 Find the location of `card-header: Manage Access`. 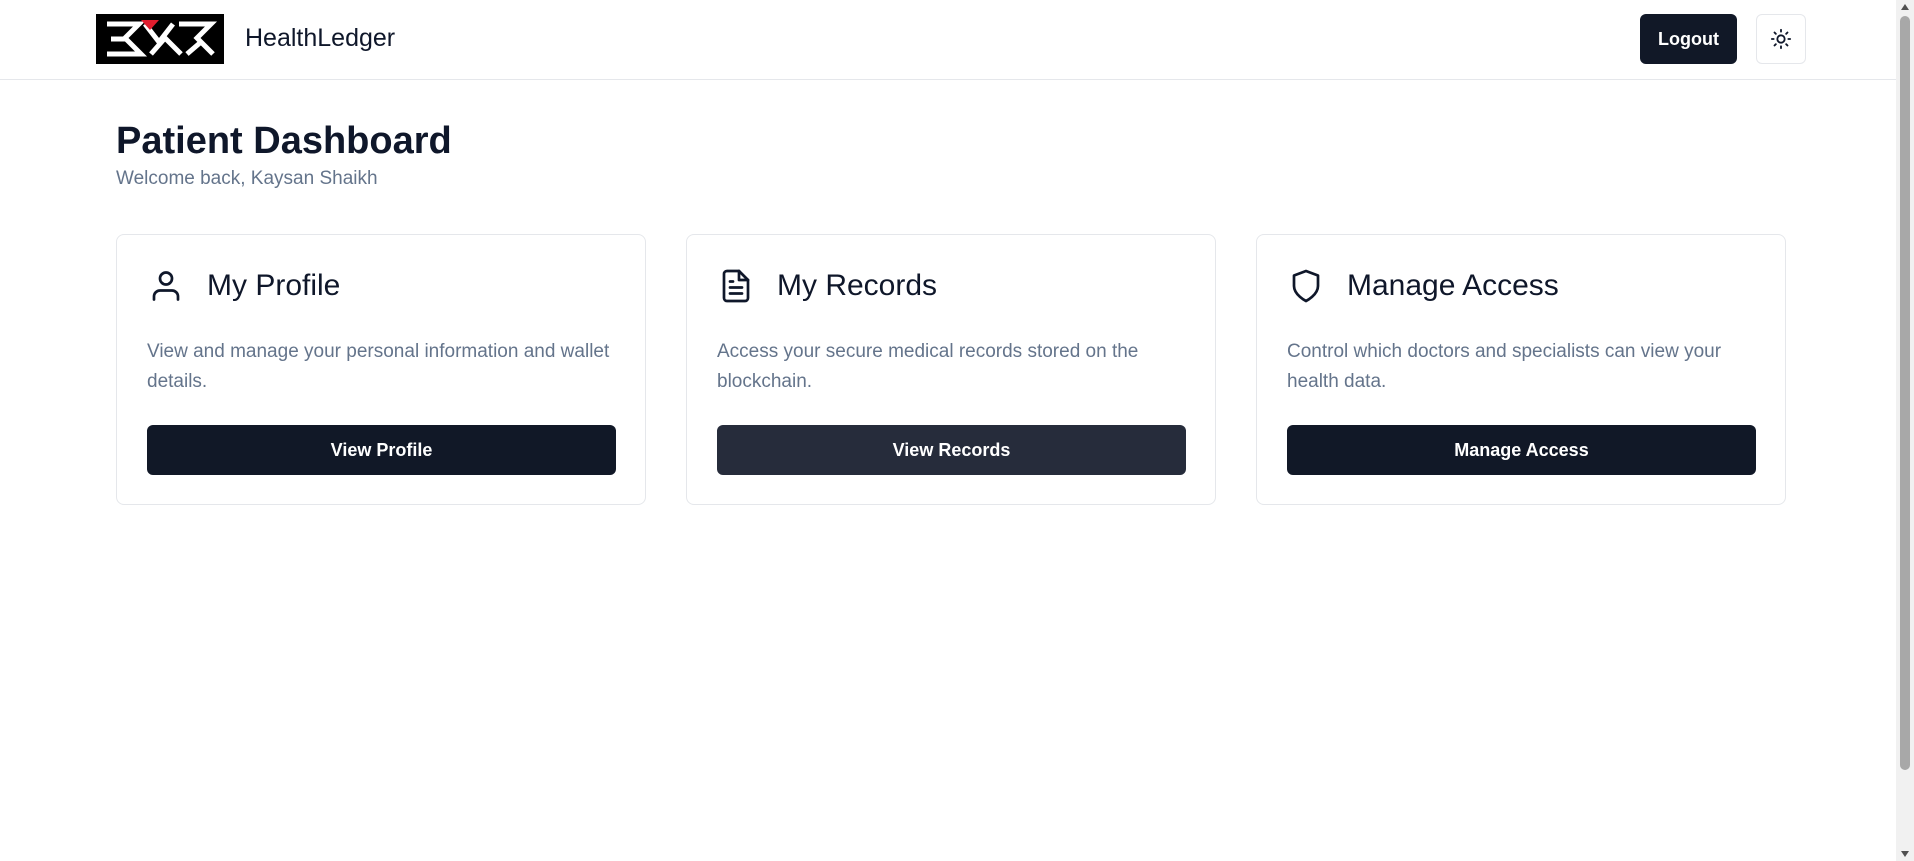

card-header: Manage Access is located at coordinates (1423, 286).